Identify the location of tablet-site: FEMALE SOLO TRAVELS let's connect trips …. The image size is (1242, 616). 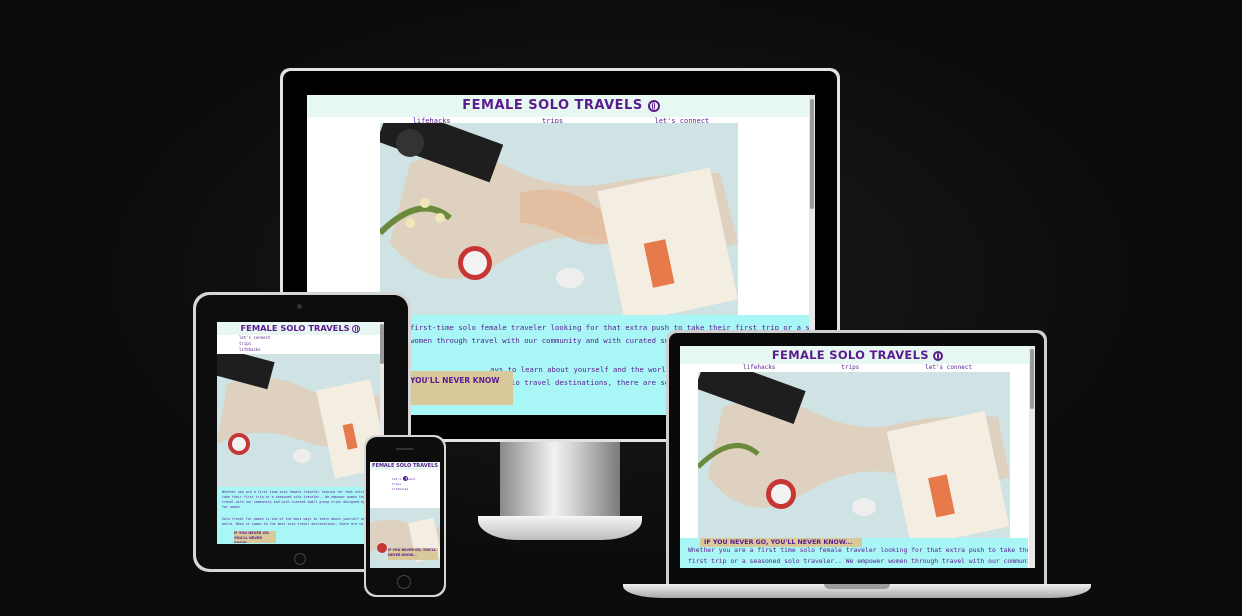
(300, 433).